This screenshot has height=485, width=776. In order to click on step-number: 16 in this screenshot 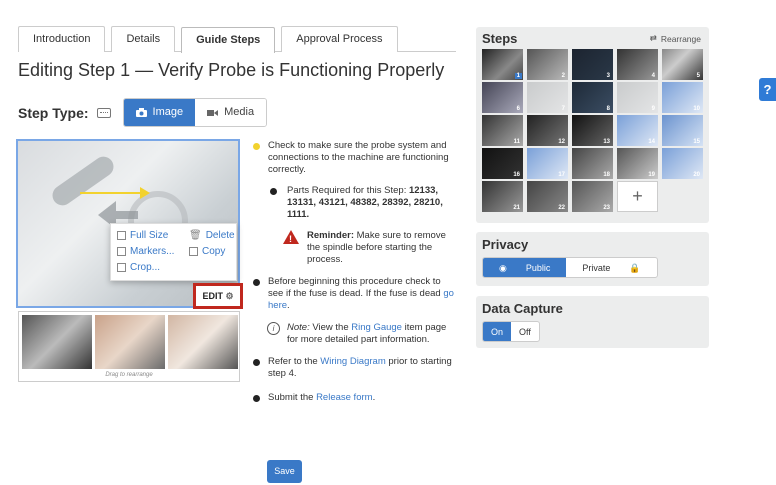, I will do `click(516, 175)`.